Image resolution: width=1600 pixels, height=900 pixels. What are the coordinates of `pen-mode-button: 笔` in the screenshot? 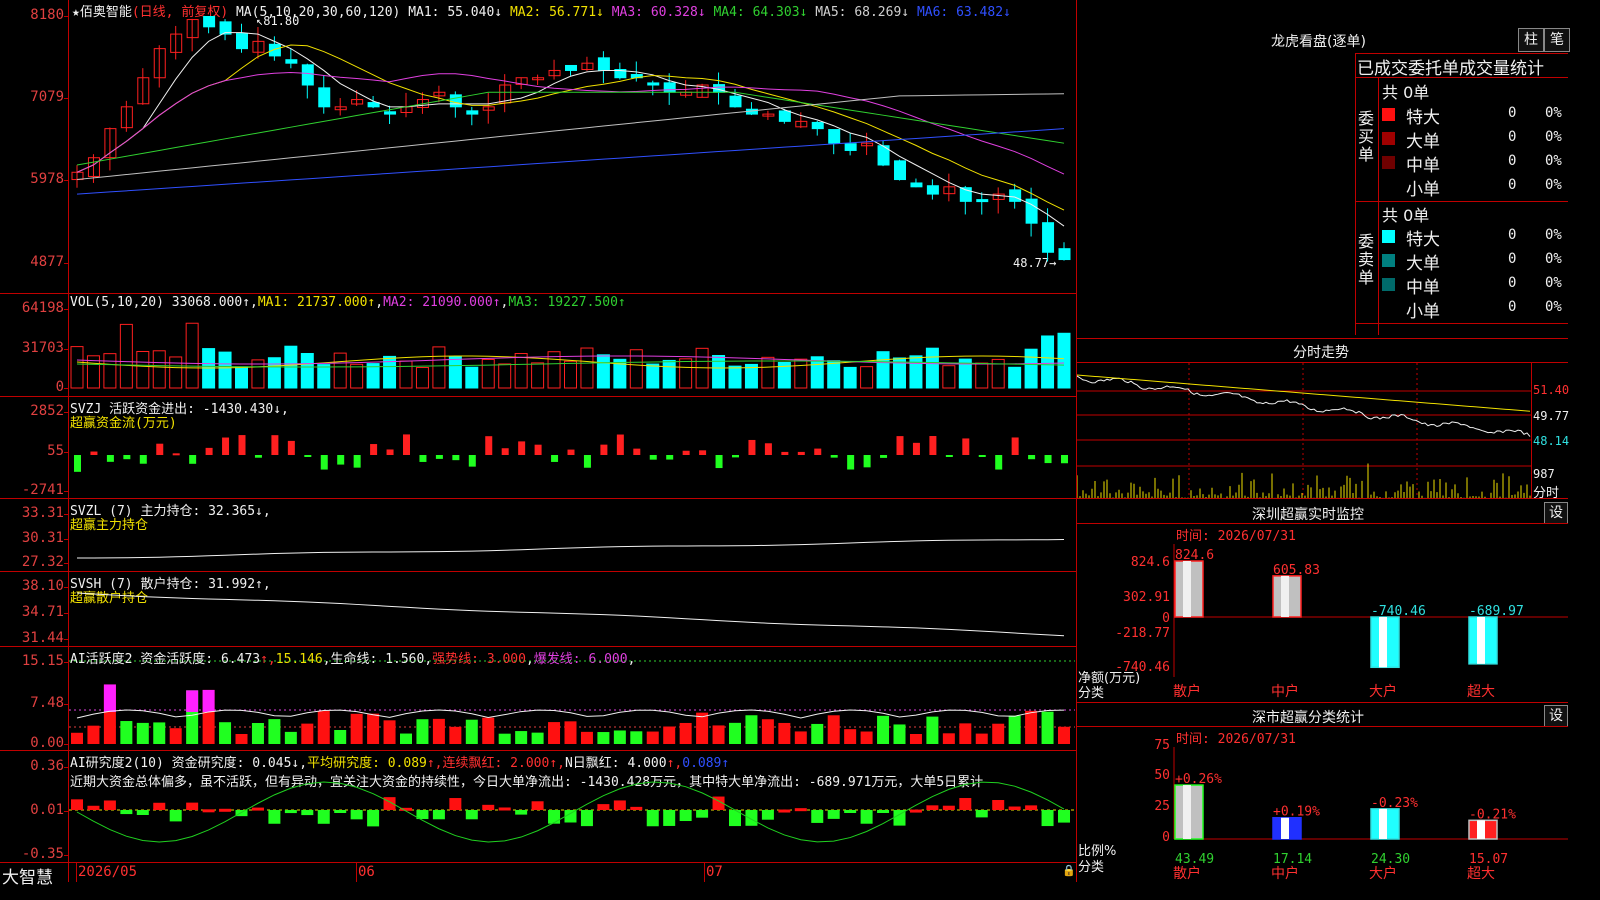 It's located at (1557, 40).